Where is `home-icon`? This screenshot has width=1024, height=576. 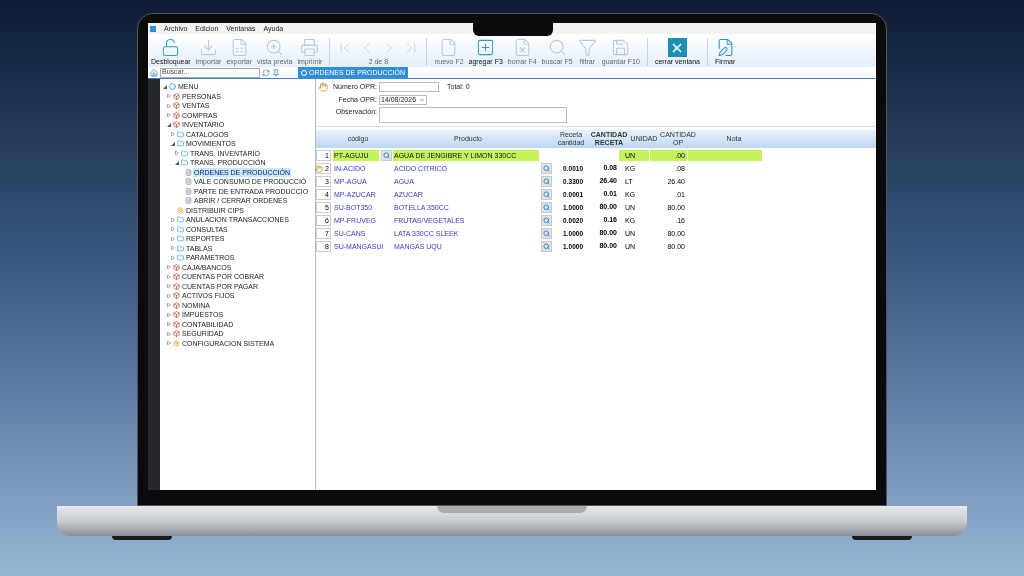 home-icon is located at coordinates (154, 72).